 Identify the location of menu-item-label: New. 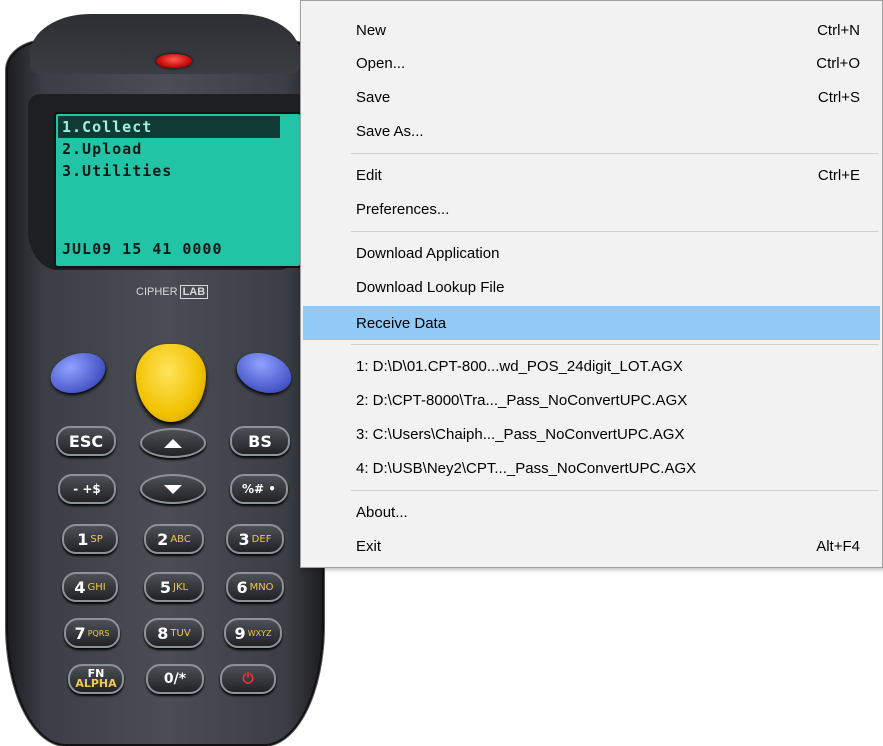
(371, 30).